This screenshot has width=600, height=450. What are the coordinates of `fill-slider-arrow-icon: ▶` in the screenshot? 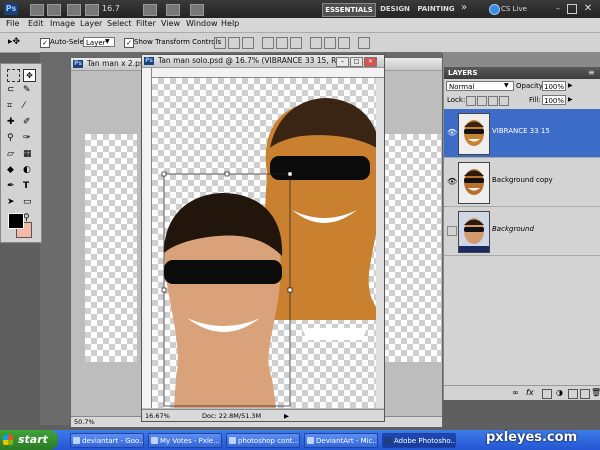 It's located at (570, 99).